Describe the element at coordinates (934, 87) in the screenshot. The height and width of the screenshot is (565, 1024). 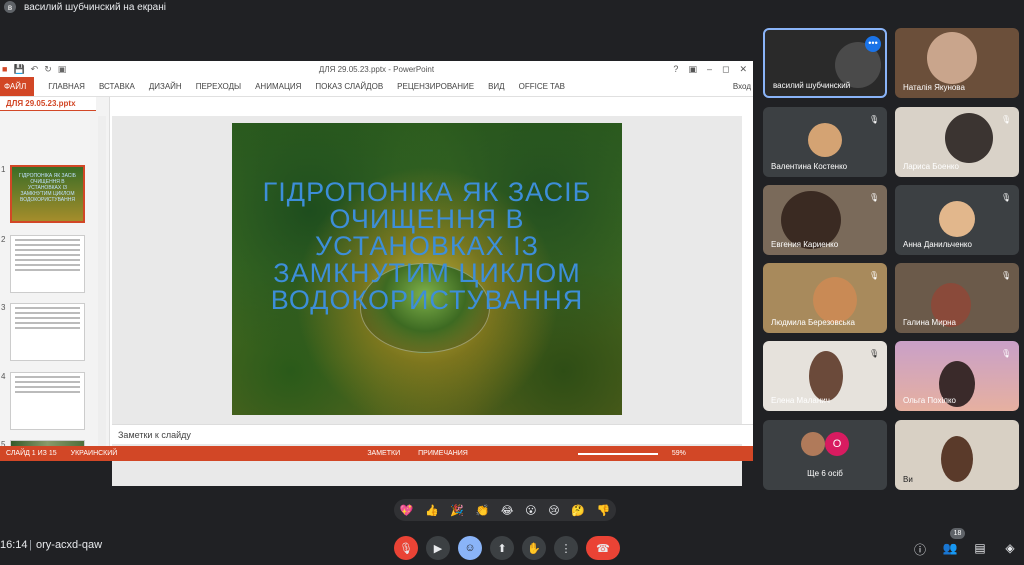
I see `participant-name: Наталія Якунова` at that location.